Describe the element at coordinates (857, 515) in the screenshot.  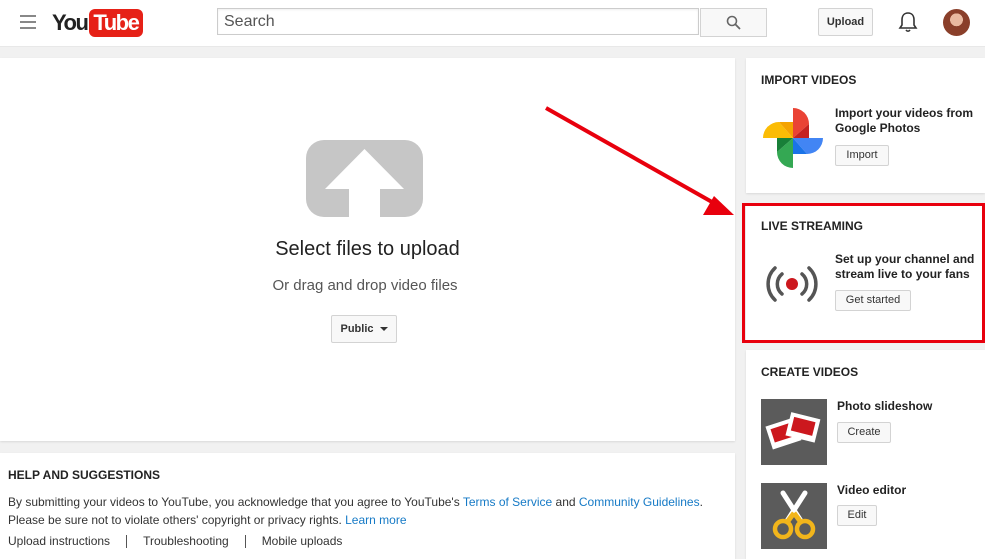
I see `edit-video-button: Edit` at that location.